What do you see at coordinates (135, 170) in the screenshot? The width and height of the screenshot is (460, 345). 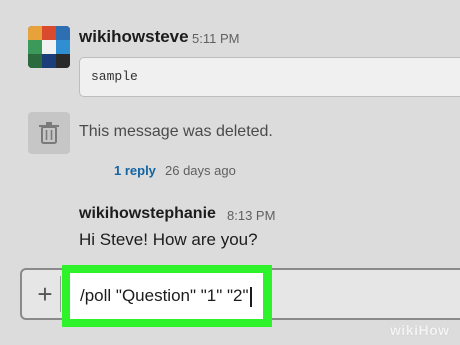 I see `thread-reply-link: 1 reply` at bounding box center [135, 170].